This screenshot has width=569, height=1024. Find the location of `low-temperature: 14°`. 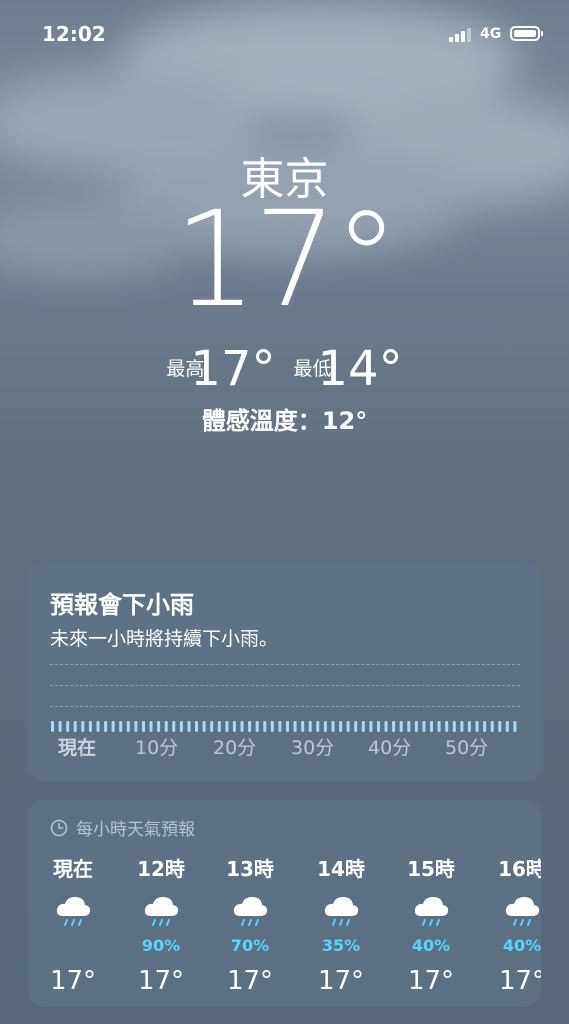

low-temperature: 14° is located at coordinates (360, 369).